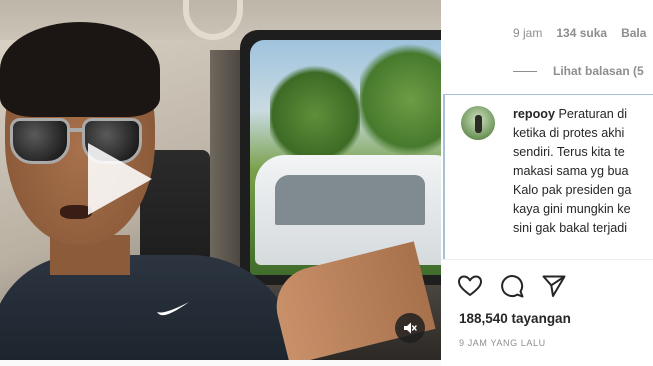 Image resolution: width=653 pixels, height=366 pixels. I want to click on replies-divider-line, so click(525, 71).